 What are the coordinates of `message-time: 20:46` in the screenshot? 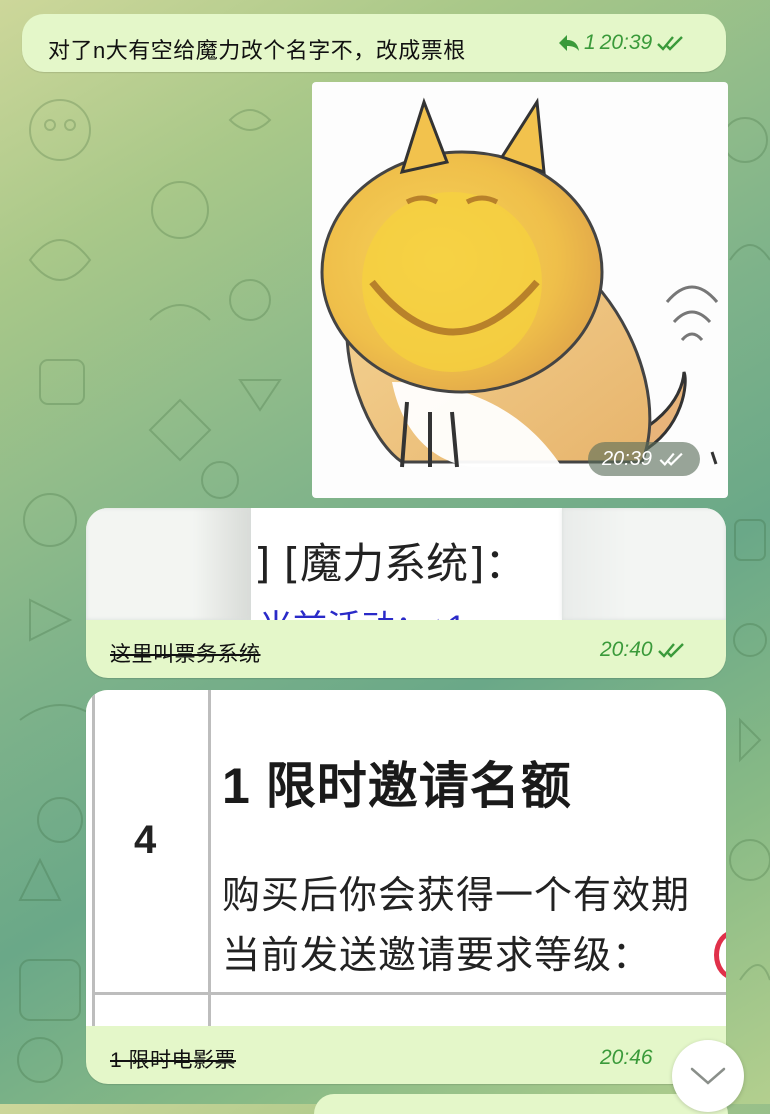 It's located at (626, 1057).